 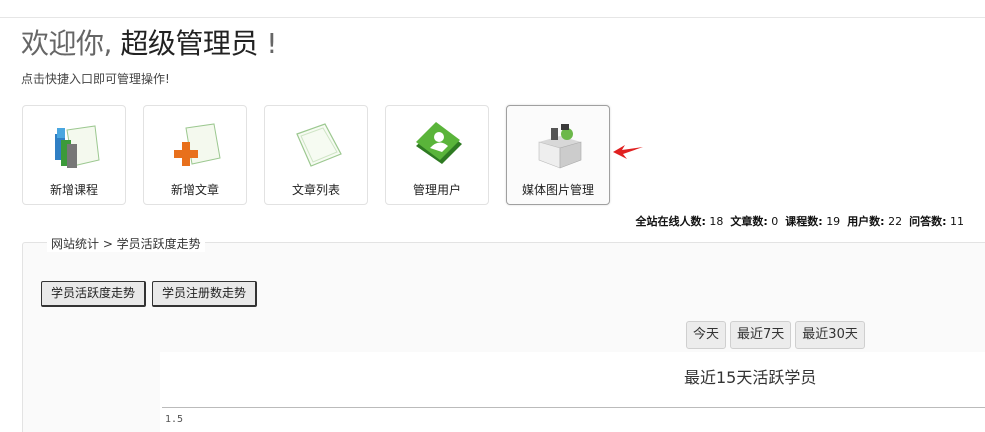 I want to click on courses-label: 课程数:, so click(x=804, y=221).